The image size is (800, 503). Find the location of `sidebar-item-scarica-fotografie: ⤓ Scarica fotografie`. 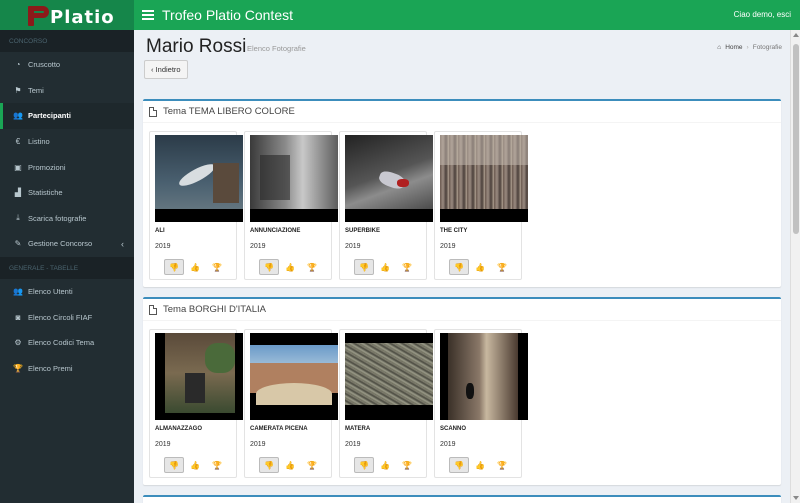

sidebar-item-scarica-fotografie: ⤓ Scarica fotografie is located at coordinates (67, 219).